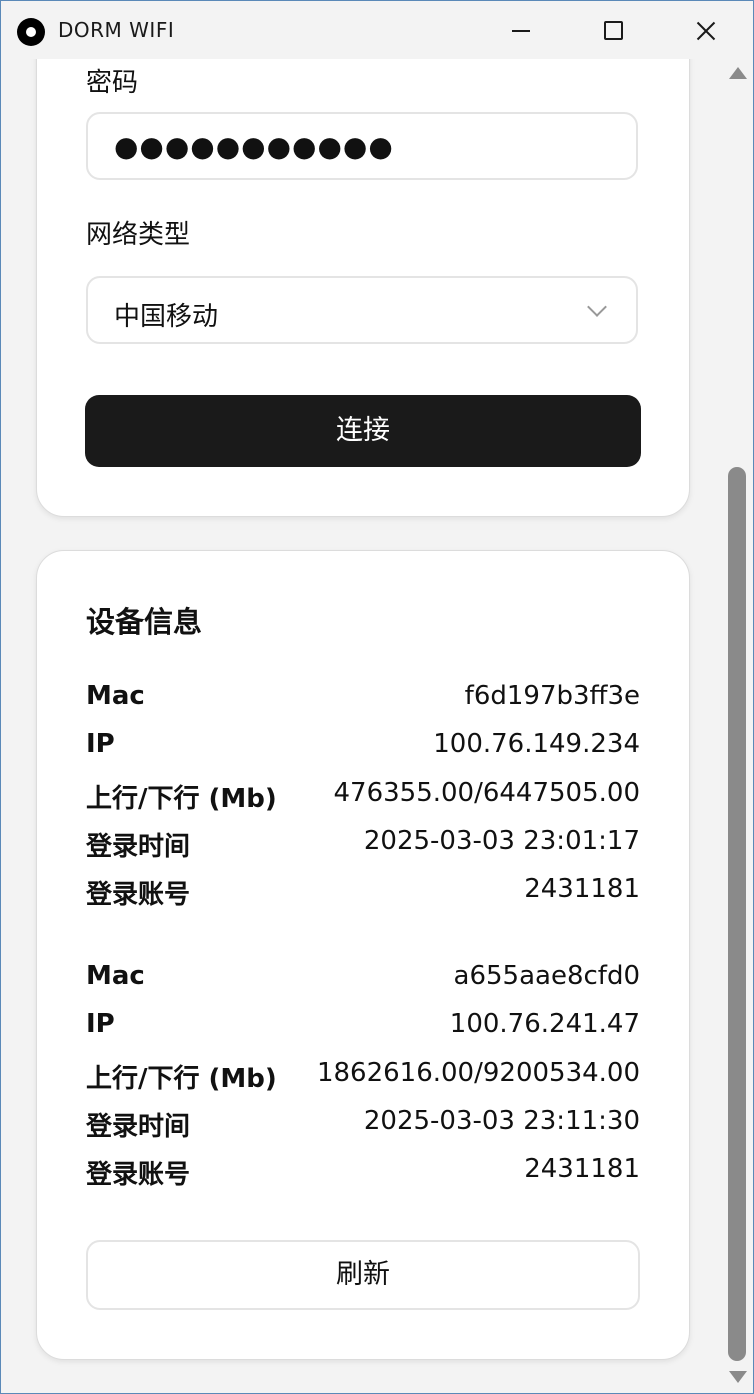 Image resolution: width=754 pixels, height=1394 pixels. Describe the element at coordinates (705, 30) in the screenshot. I see `close-button` at that location.